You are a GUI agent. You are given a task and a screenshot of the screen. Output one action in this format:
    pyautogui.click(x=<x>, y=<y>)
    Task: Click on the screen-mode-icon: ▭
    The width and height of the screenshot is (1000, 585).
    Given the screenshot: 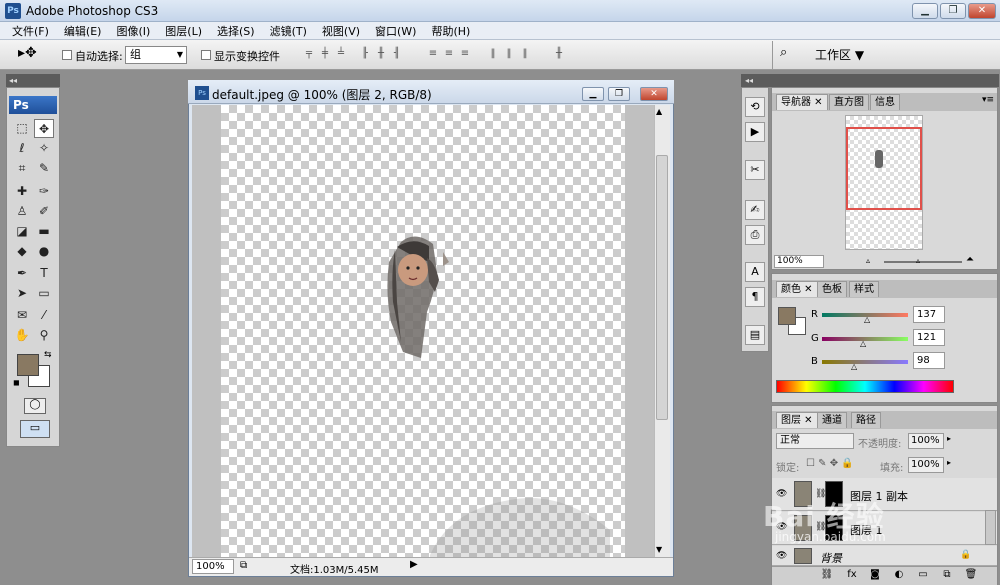 What is the action you would take?
    pyautogui.click(x=35, y=429)
    